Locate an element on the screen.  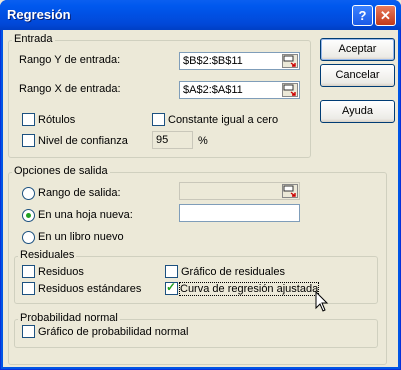
grafico-residuales-checkbox is located at coordinates (171, 271).